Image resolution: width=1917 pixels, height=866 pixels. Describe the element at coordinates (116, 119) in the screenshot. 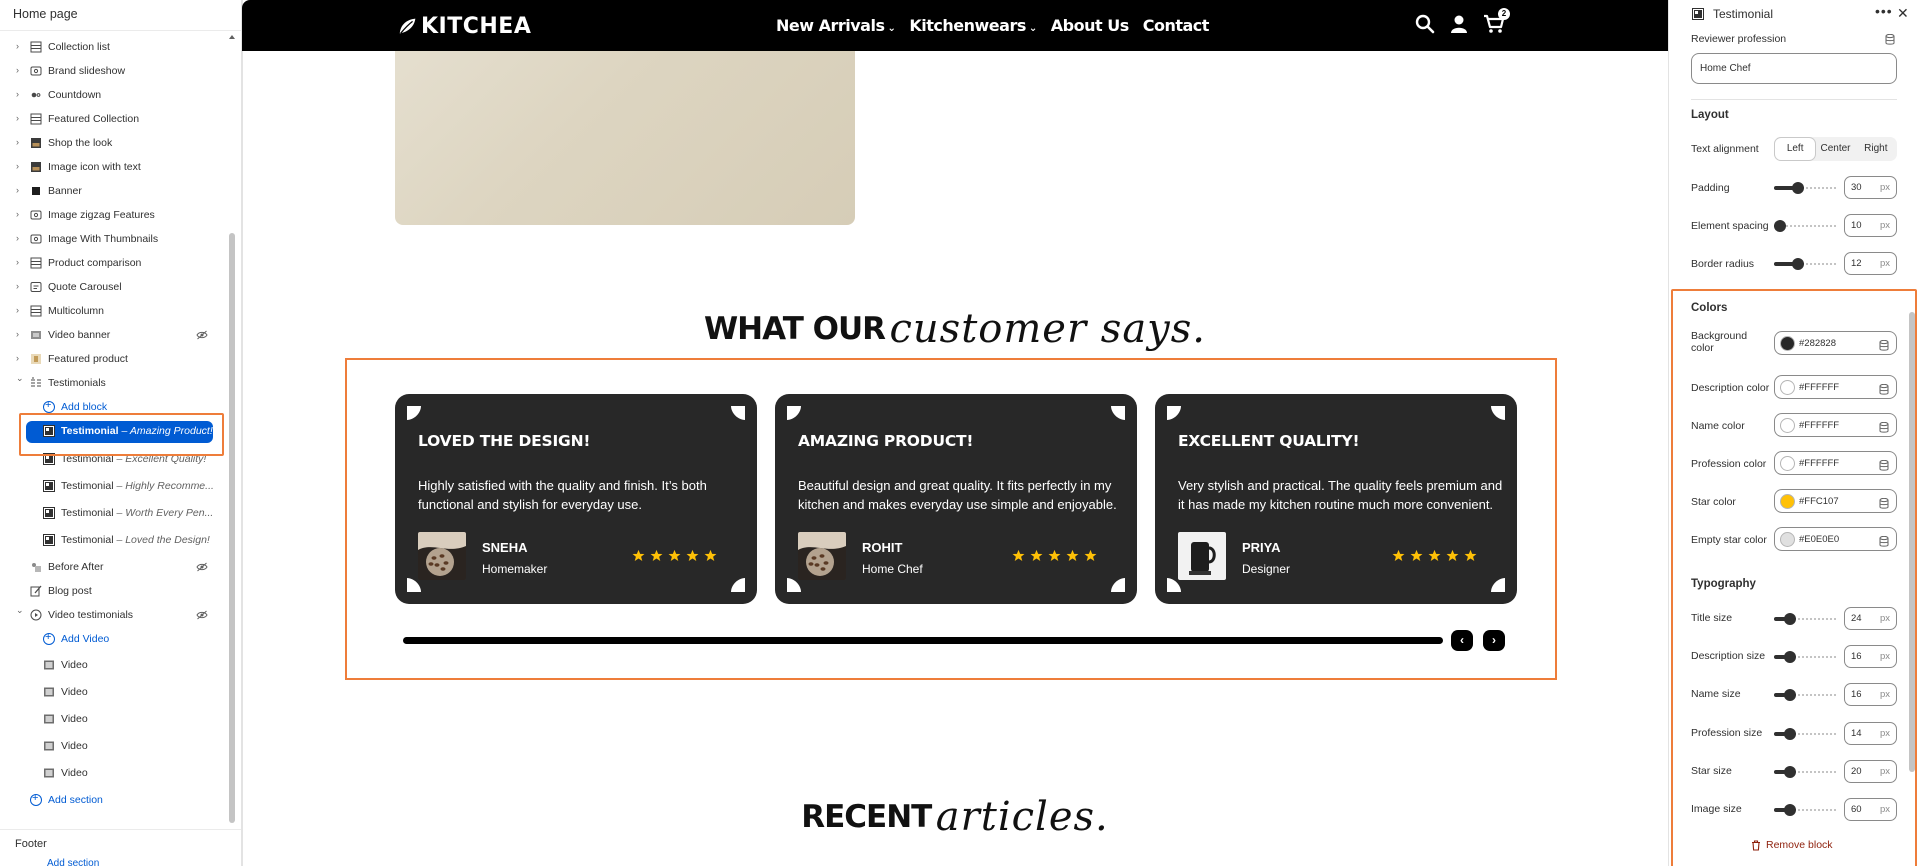

I see `section-item: › Featured Collection` at that location.